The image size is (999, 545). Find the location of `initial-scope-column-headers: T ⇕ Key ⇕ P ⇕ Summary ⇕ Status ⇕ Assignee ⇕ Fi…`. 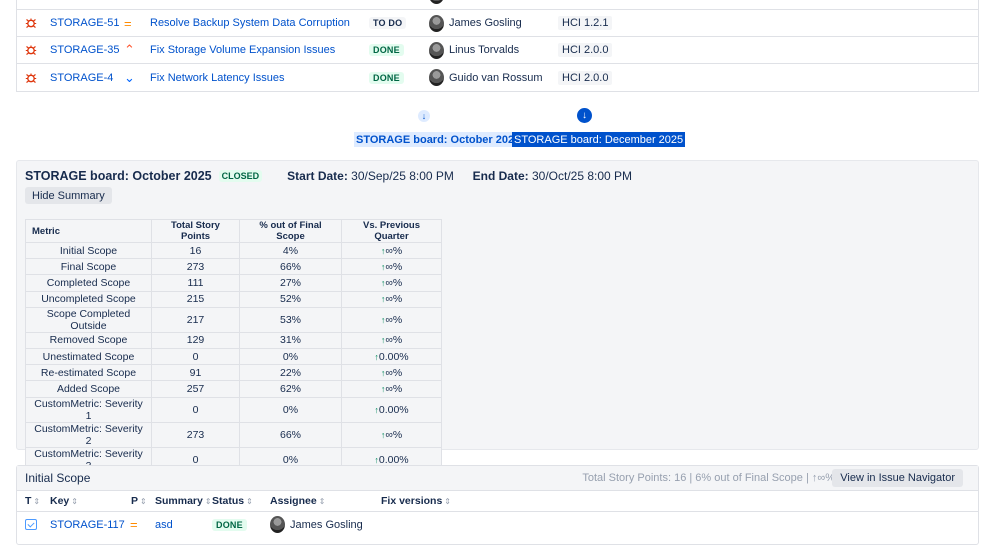

initial-scope-column-headers: T ⇕ Key ⇕ P ⇕ Summary ⇕ Status ⇕ Assignee ⇕ Fi… is located at coordinates (497, 501).